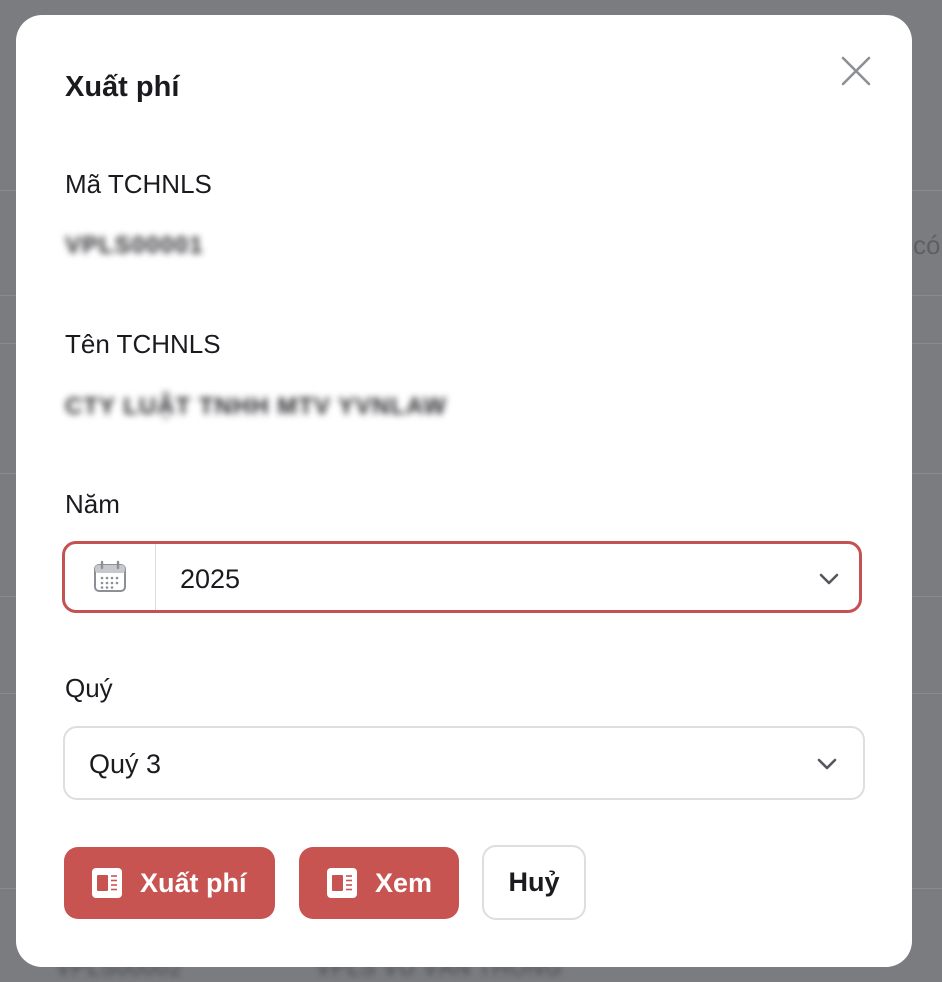  What do you see at coordinates (462, 577) in the screenshot?
I see `year-select: 2025` at bounding box center [462, 577].